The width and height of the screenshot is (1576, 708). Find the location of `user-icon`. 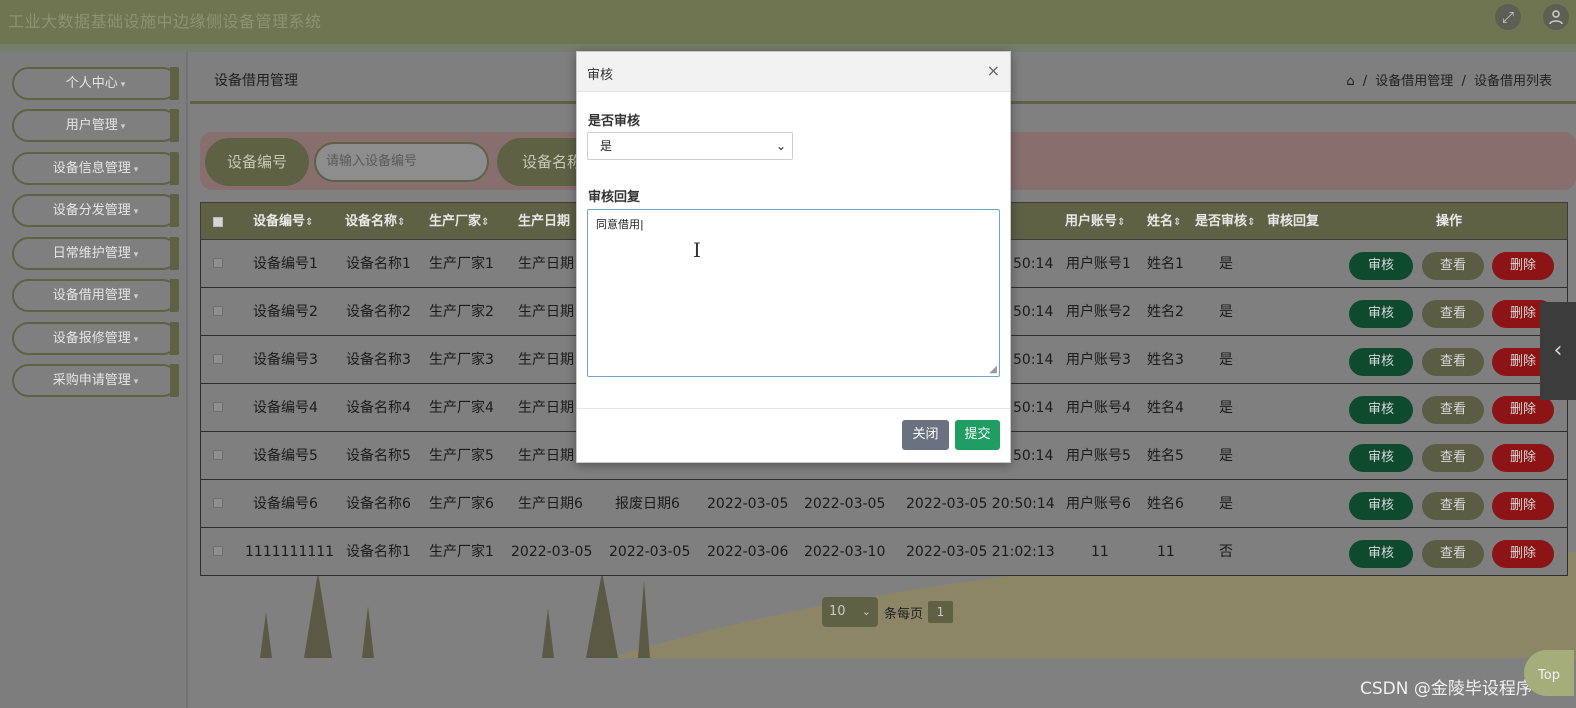

user-icon is located at coordinates (1556, 17).